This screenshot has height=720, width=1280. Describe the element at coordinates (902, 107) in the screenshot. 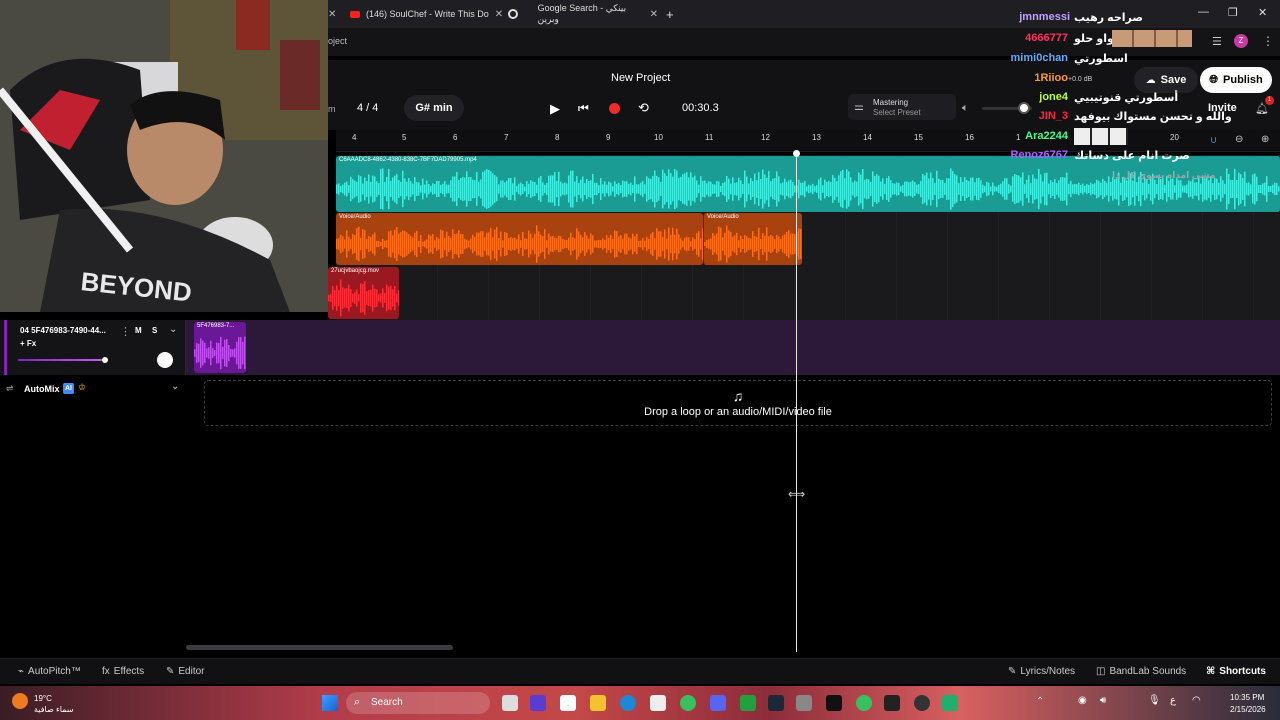

I see `mastering-button: ⚌ Mastering Select Preset` at that location.